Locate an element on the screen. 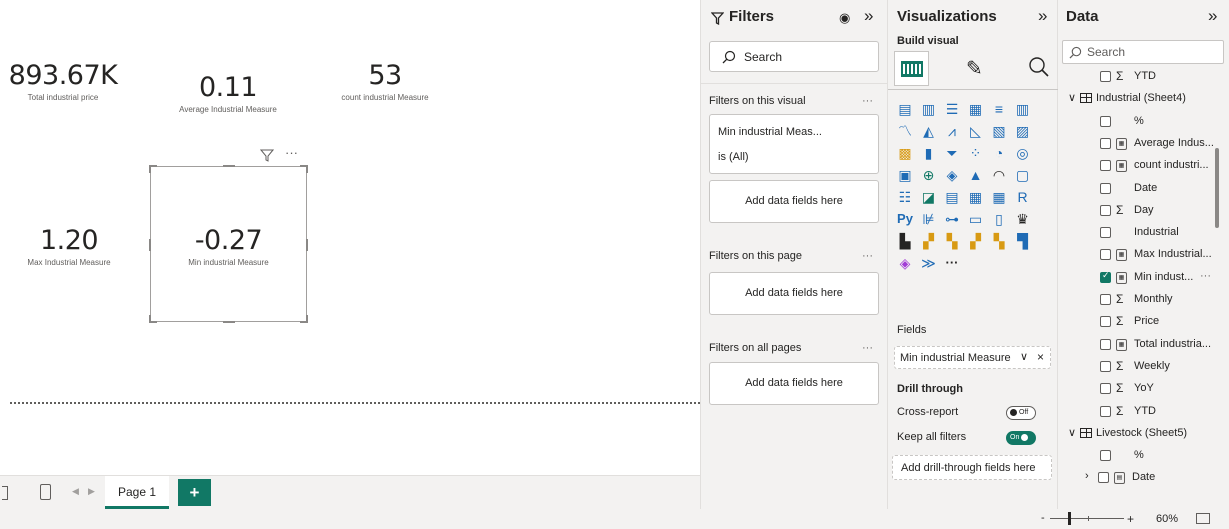 The image size is (1229, 529). filter-icon is located at coordinates (267, 155).